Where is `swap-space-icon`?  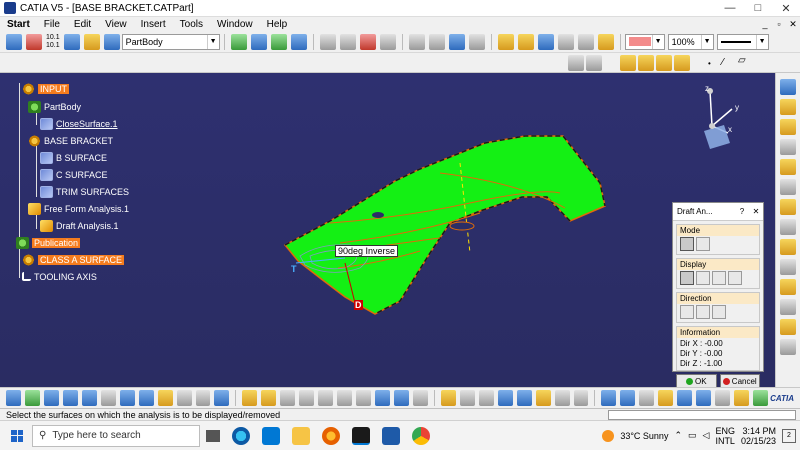
swap-space-icon is located at coordinates (203, 398).